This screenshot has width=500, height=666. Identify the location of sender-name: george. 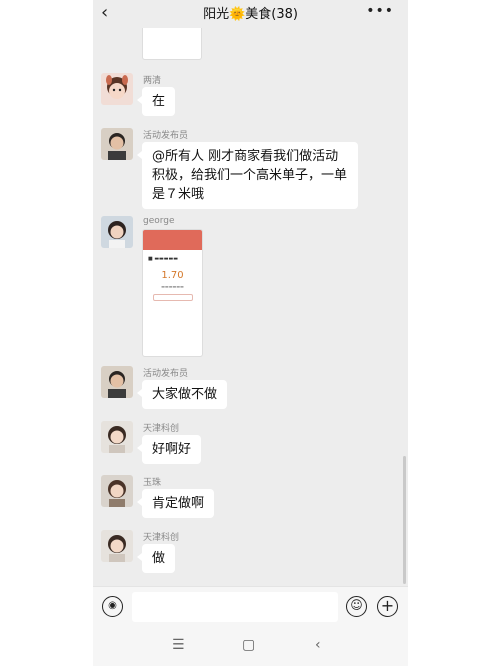
(159, 221).